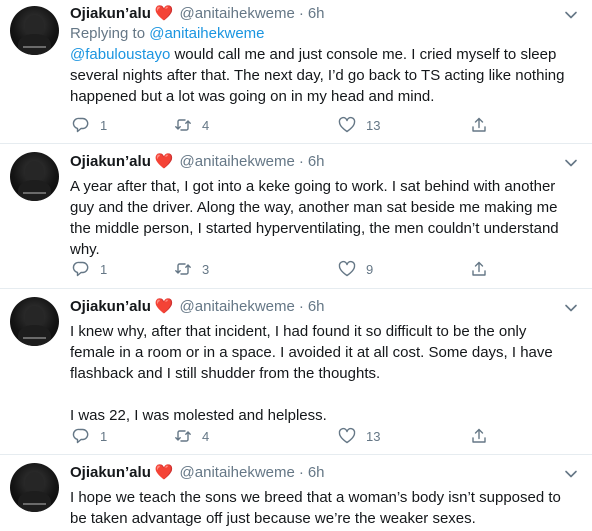  Describe the element at coordinates (370, 269) in the screenshot. I see `like-count: 9` at that location.